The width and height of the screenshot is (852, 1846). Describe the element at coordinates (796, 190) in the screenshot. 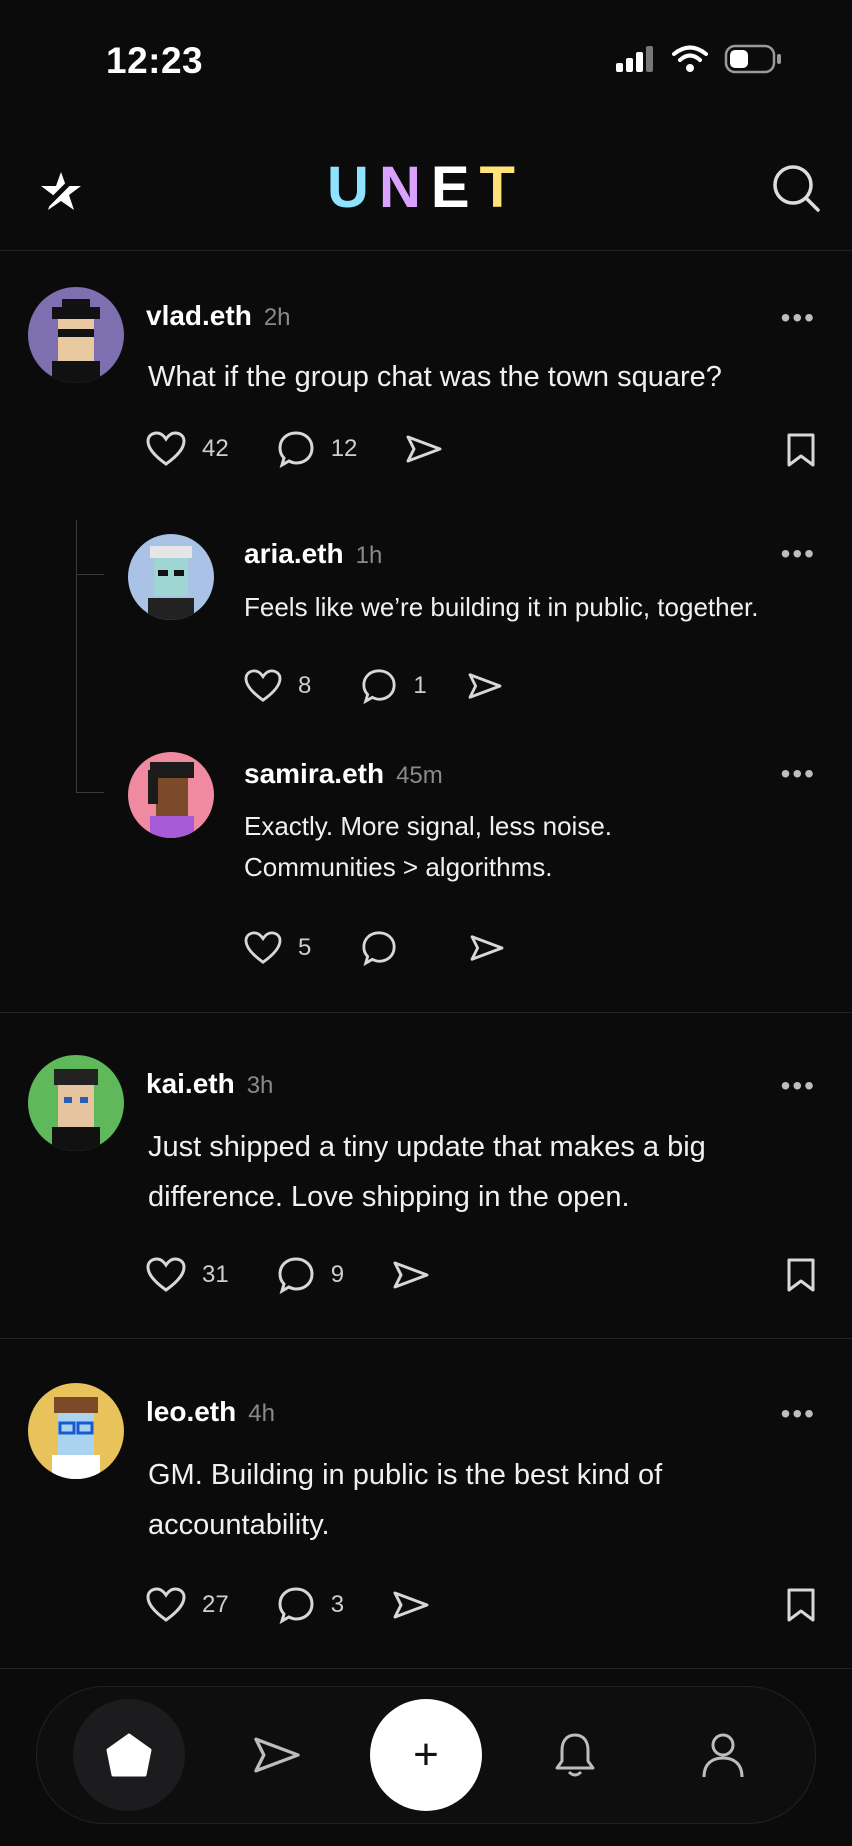

I see `search-icon` at that location.